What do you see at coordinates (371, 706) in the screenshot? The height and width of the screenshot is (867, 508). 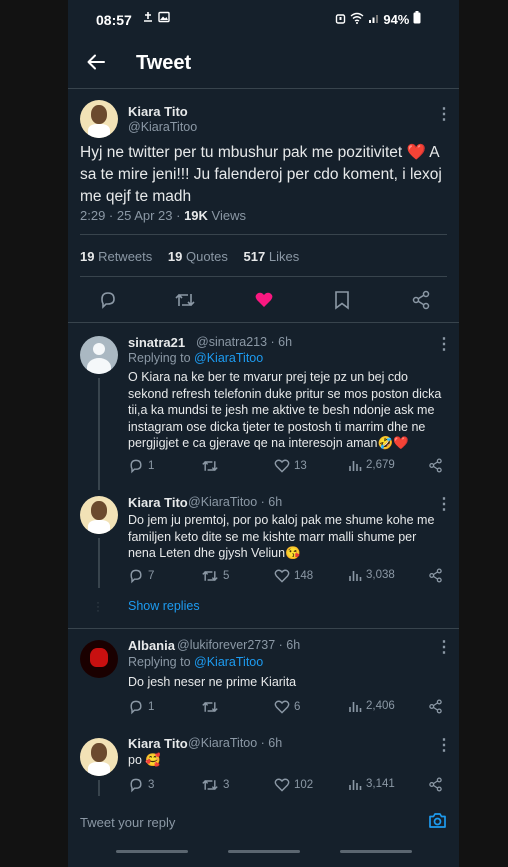 I see `views-button: 2,406` at bounding box center [371, 706].